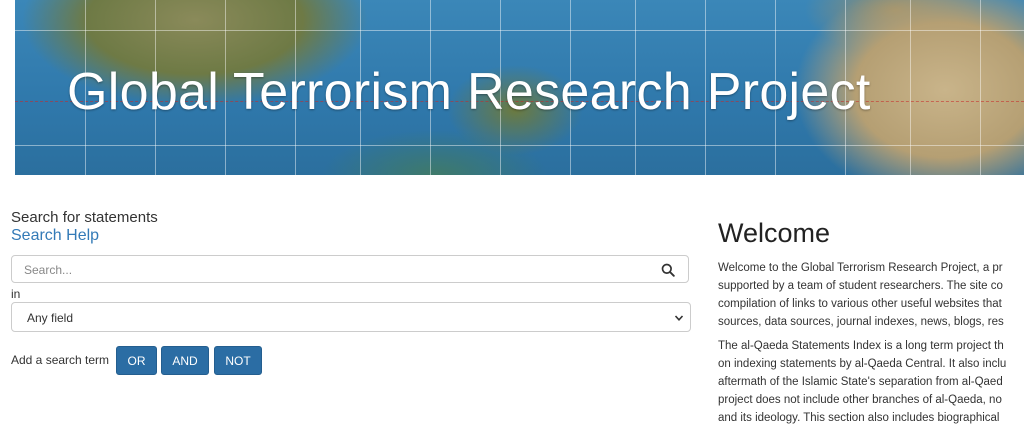  Describe the element at coordinates (136, 360) in the screenshot. I see `or-button: OR` at that location.